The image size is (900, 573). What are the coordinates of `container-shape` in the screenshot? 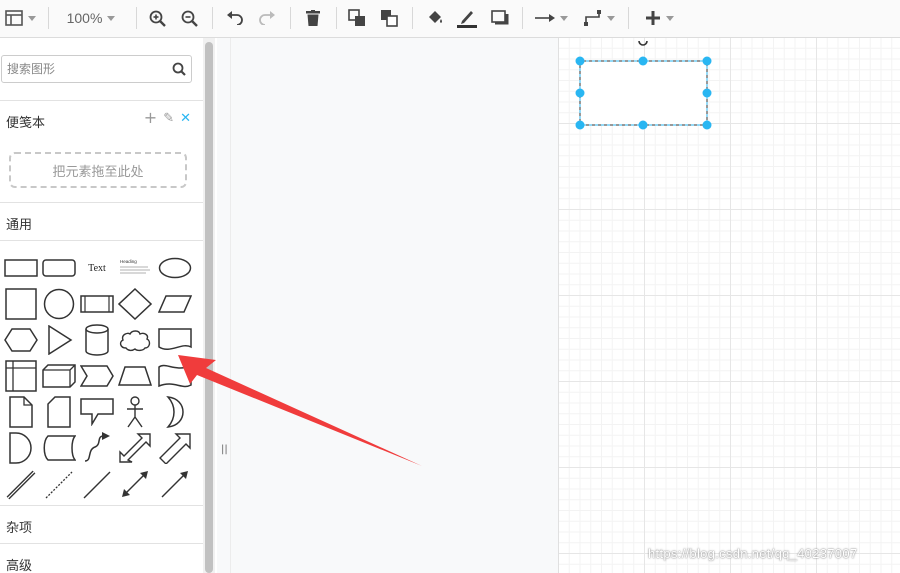 It's located at (21, 376).